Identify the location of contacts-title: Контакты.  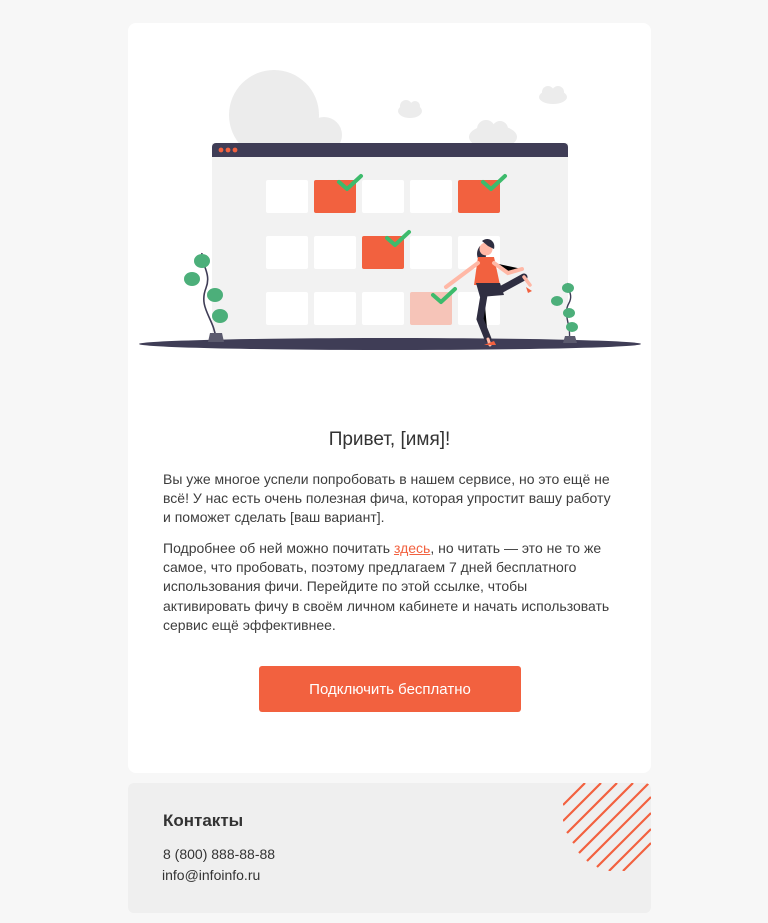
(203, 820).